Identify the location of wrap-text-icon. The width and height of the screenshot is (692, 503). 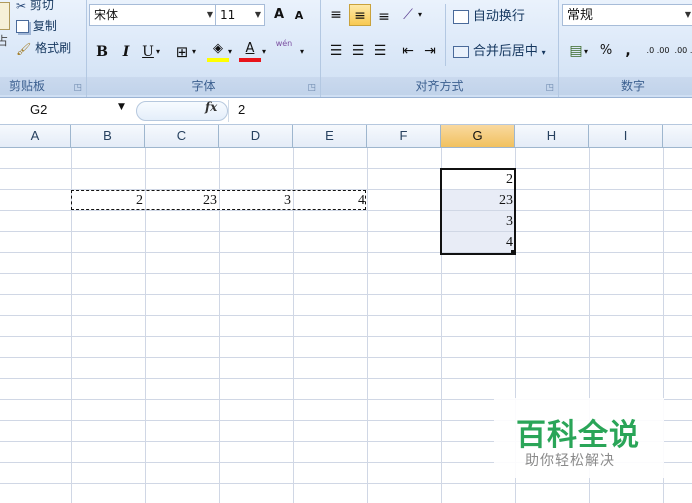
(461, 16).